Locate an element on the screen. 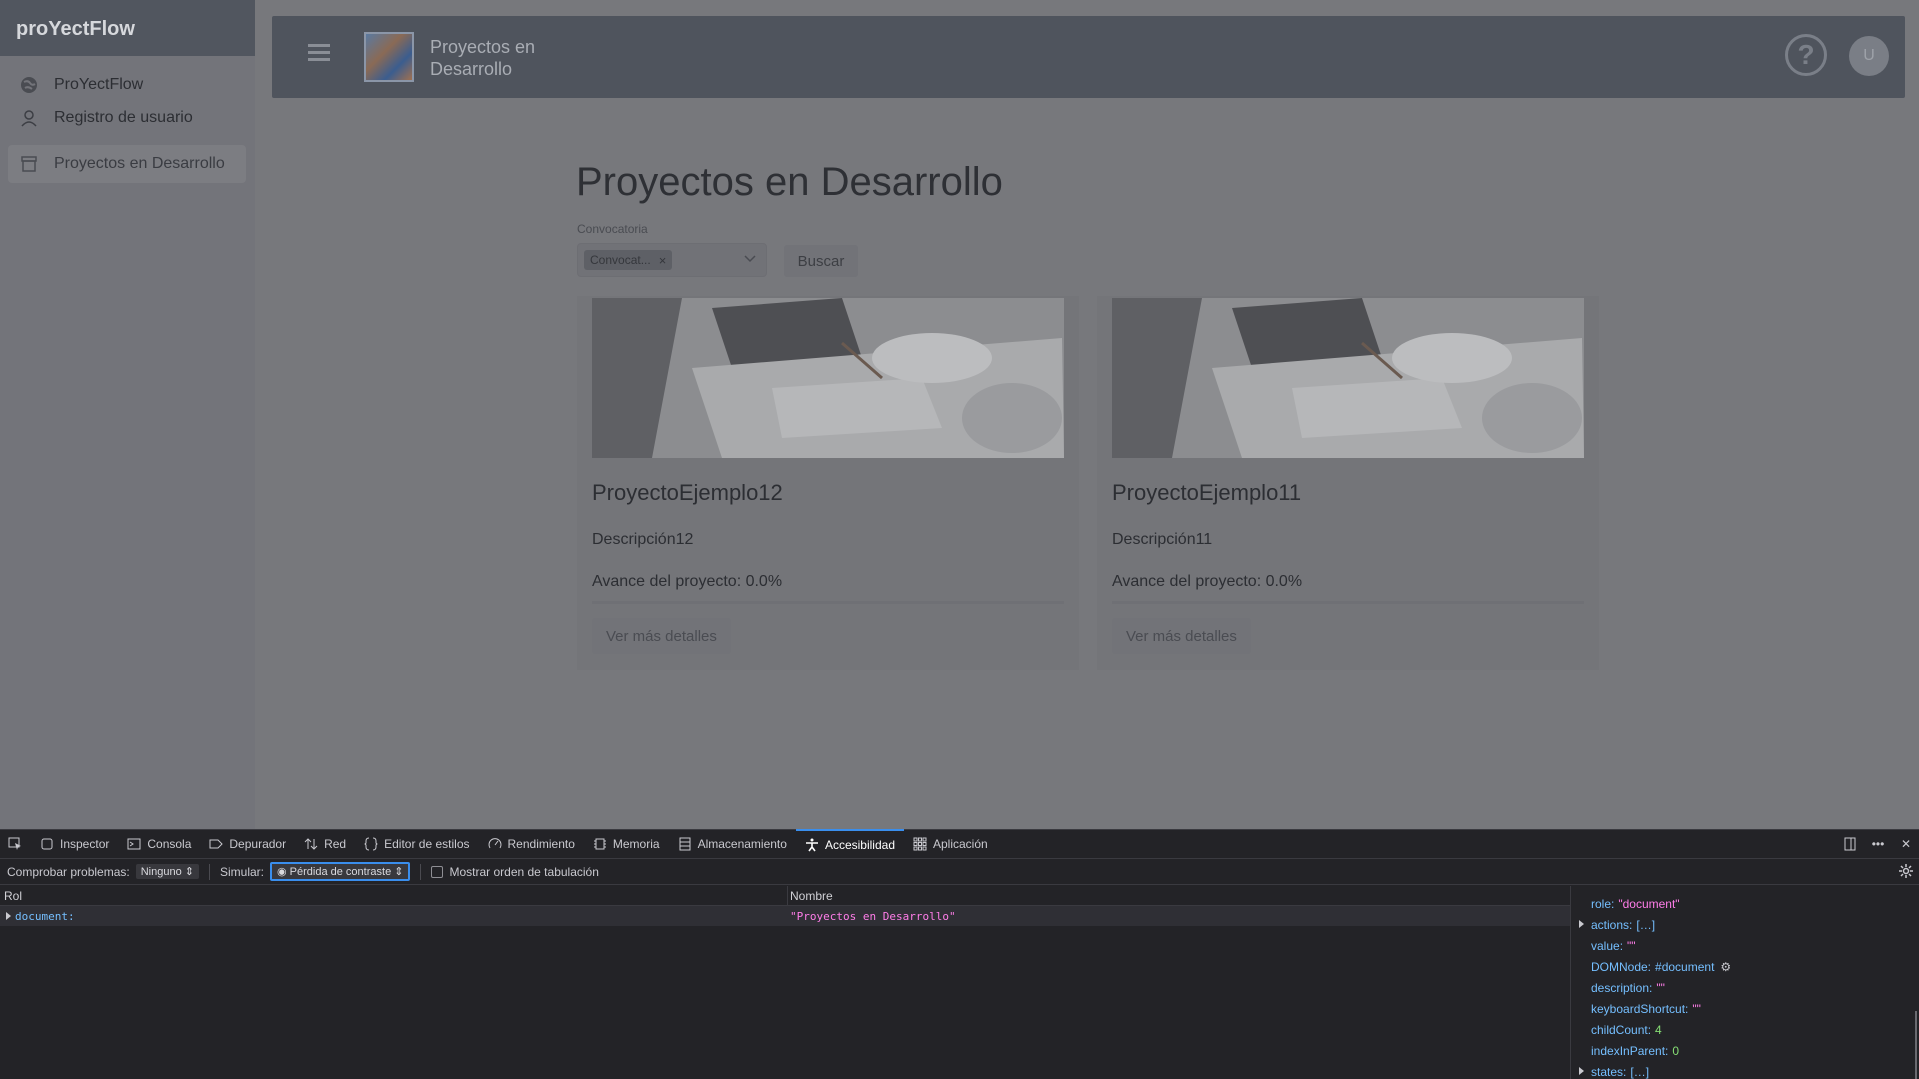 This screenshot has width=1919, height=1079. tab-storage: Almacenamiento is located at coordinates (732, 844).